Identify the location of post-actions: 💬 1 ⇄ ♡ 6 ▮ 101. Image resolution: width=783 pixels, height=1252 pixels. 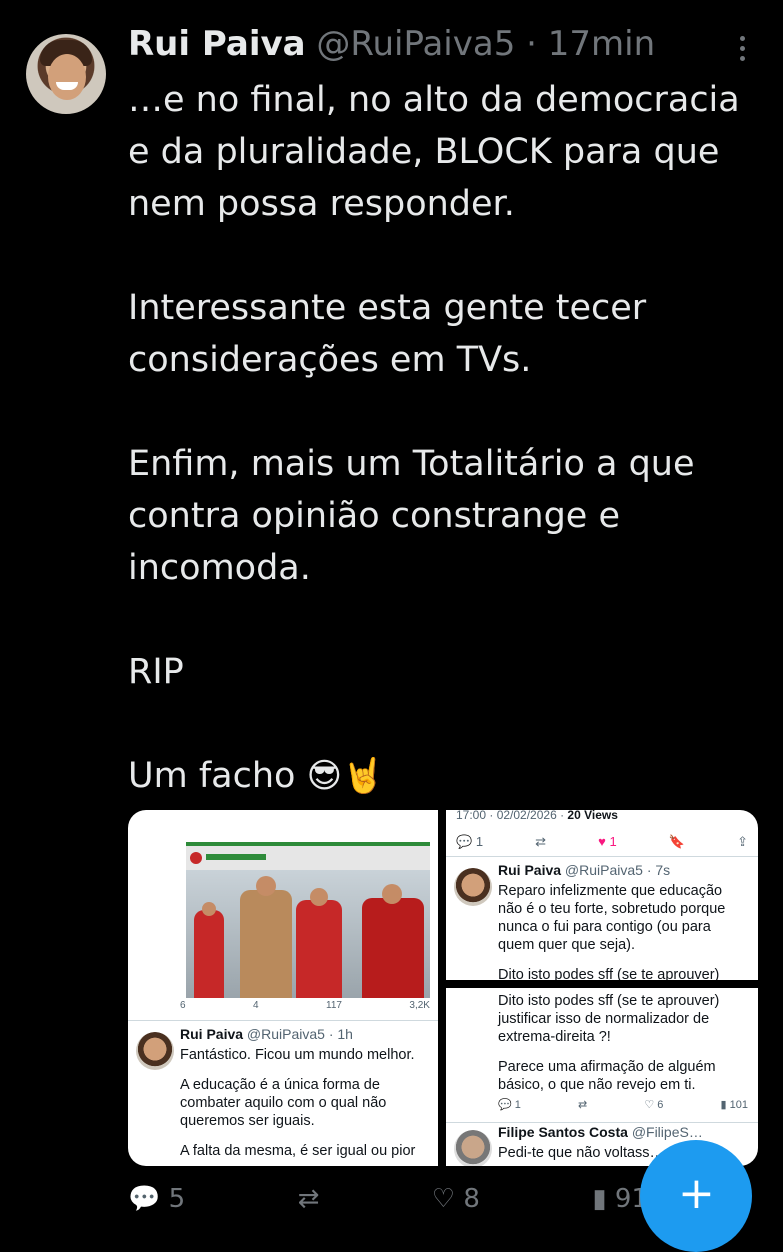
(623, 1104).